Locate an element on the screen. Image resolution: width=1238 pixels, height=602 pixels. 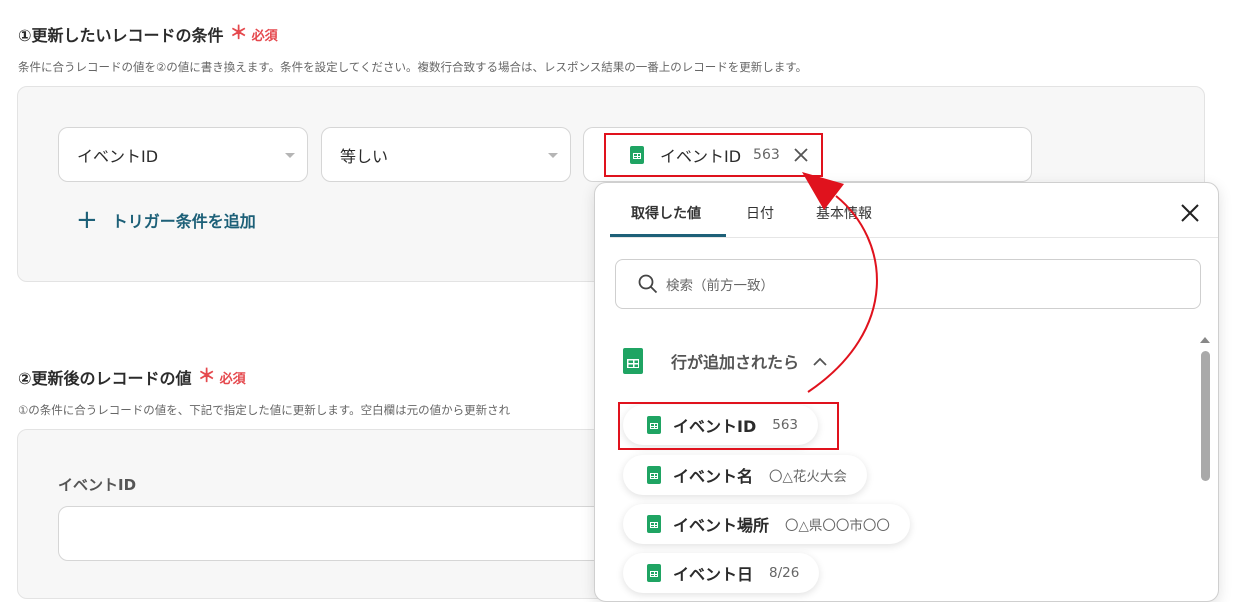
group-header: 行が追加されたら is located at coordinates (725, 361).